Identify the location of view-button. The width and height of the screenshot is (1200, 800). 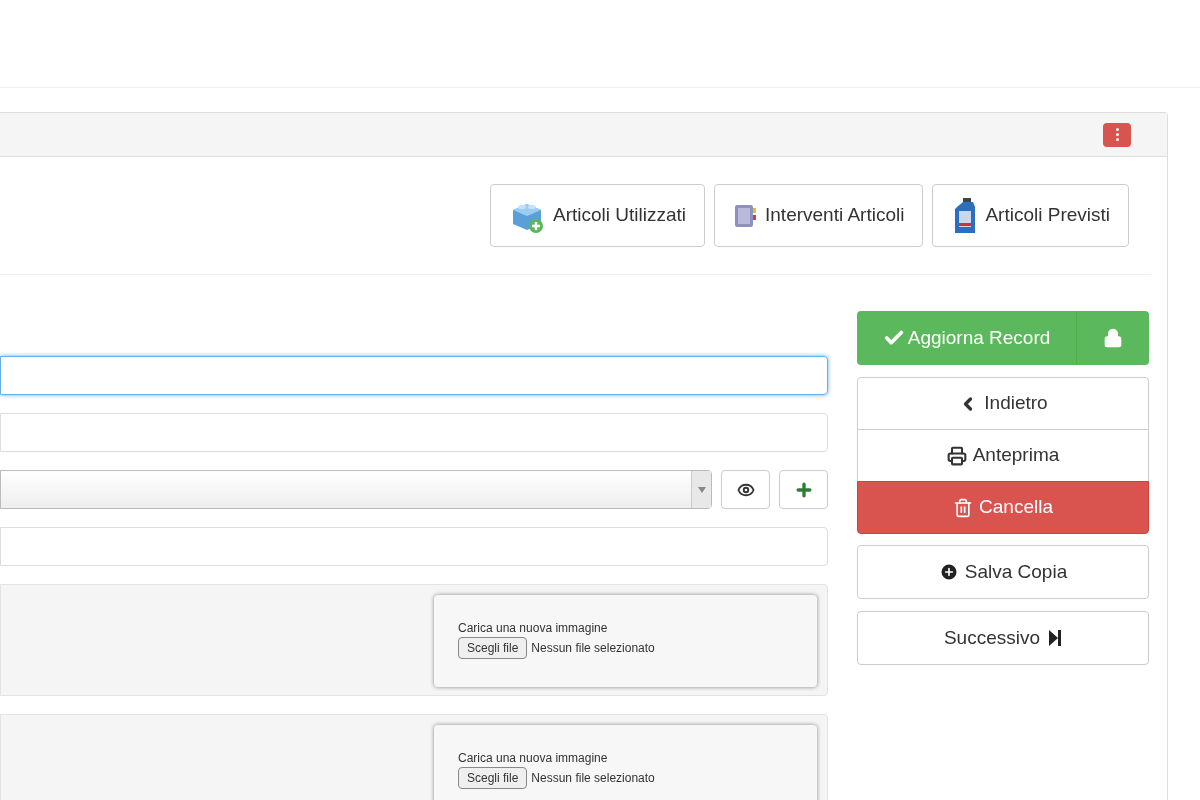
(745, 489).